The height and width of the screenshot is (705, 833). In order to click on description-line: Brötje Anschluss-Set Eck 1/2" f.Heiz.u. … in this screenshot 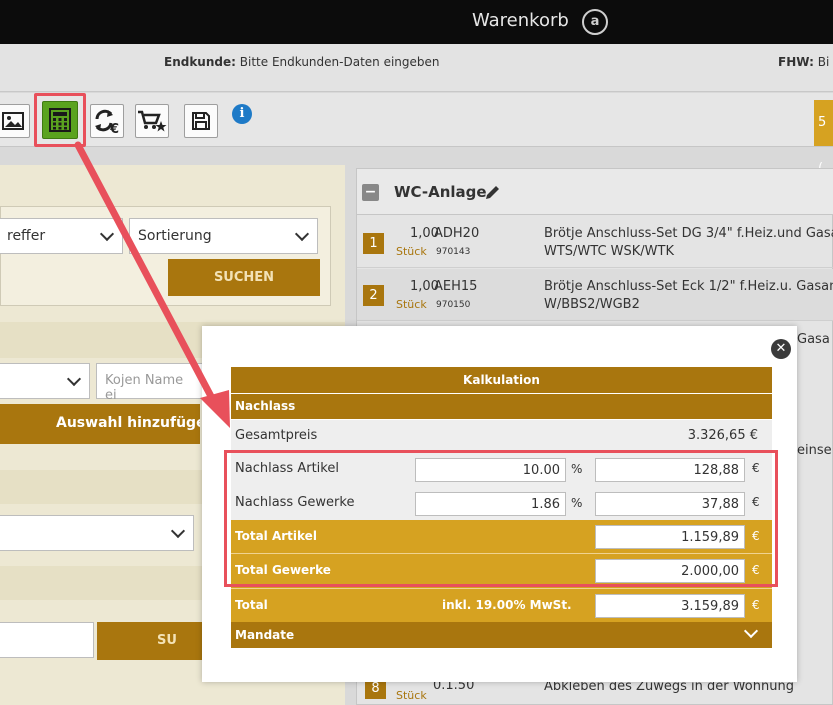, I will do `click(688, 286)`.